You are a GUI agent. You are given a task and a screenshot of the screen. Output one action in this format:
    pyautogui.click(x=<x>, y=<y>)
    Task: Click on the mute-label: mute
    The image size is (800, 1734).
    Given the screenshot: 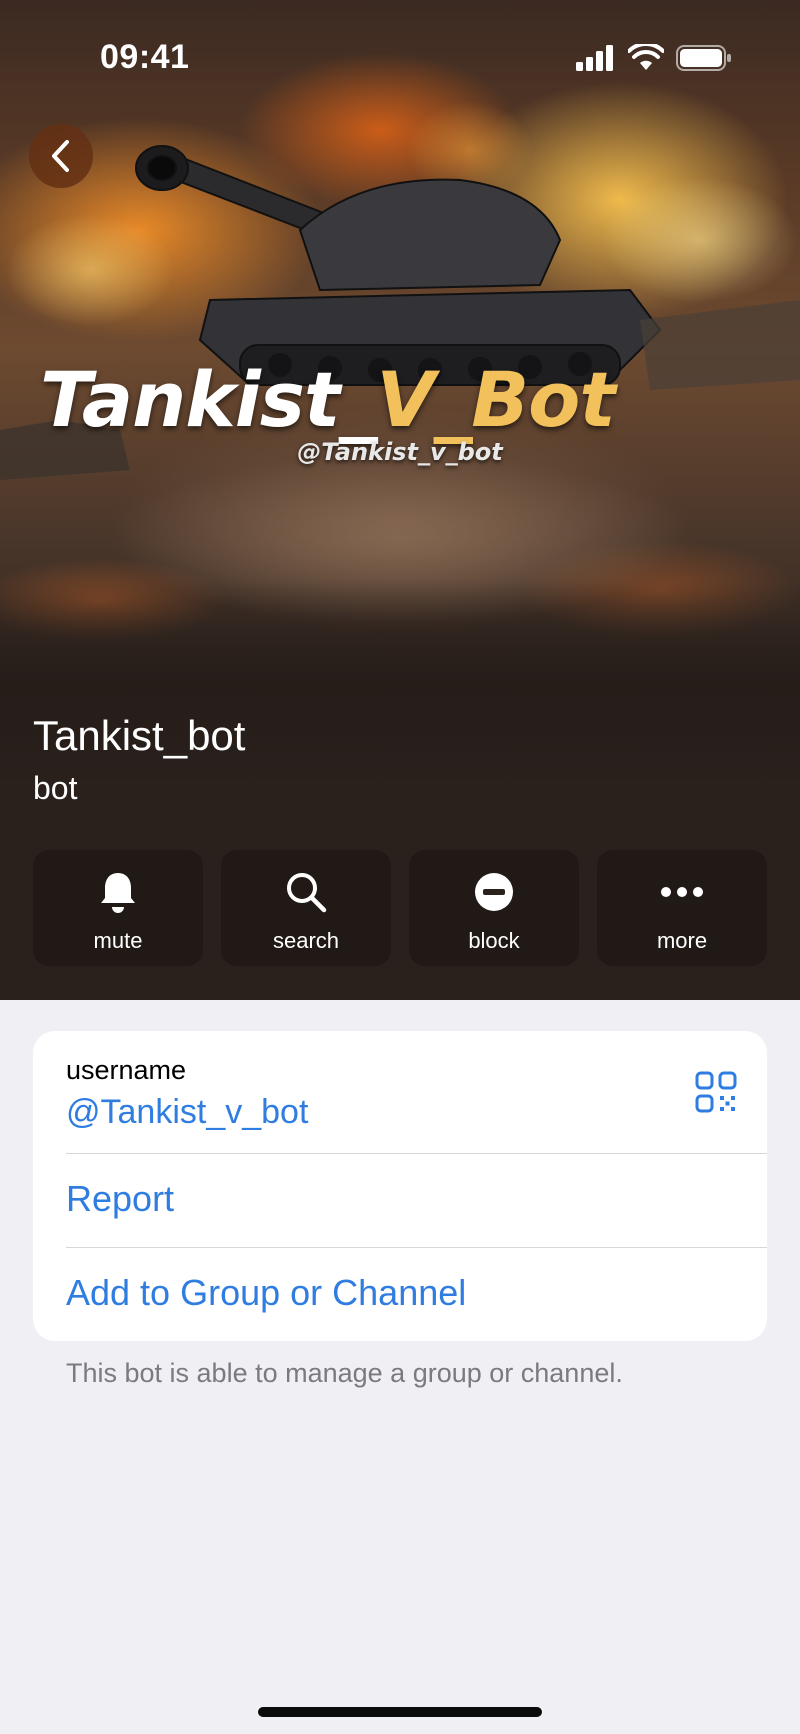 What is the action you would take?
    pyautogui.click(x=118, y=940)
    